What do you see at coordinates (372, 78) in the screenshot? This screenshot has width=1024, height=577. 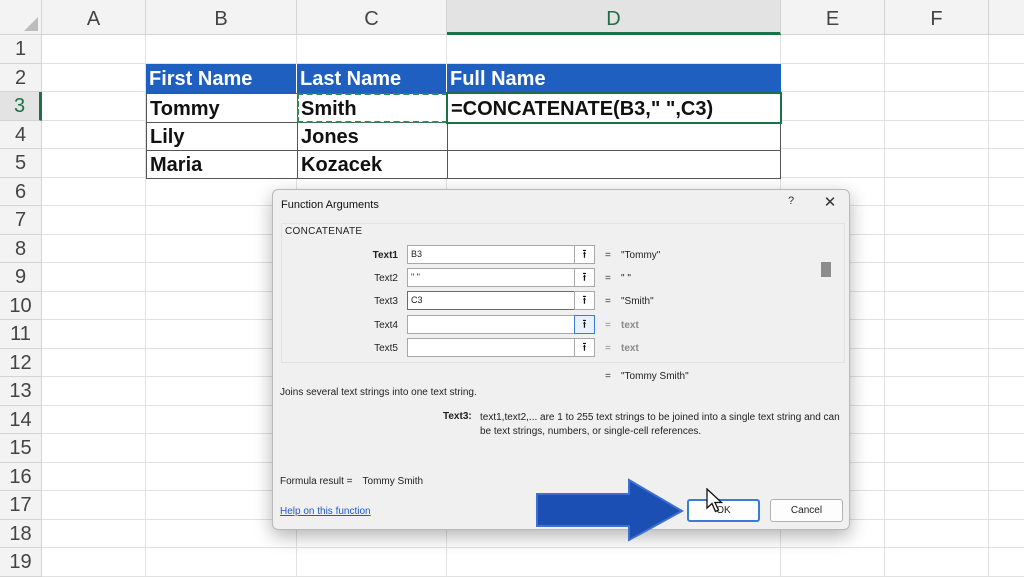 I see `table-header-last-name: Last Name` at bounding box center [372, 78].